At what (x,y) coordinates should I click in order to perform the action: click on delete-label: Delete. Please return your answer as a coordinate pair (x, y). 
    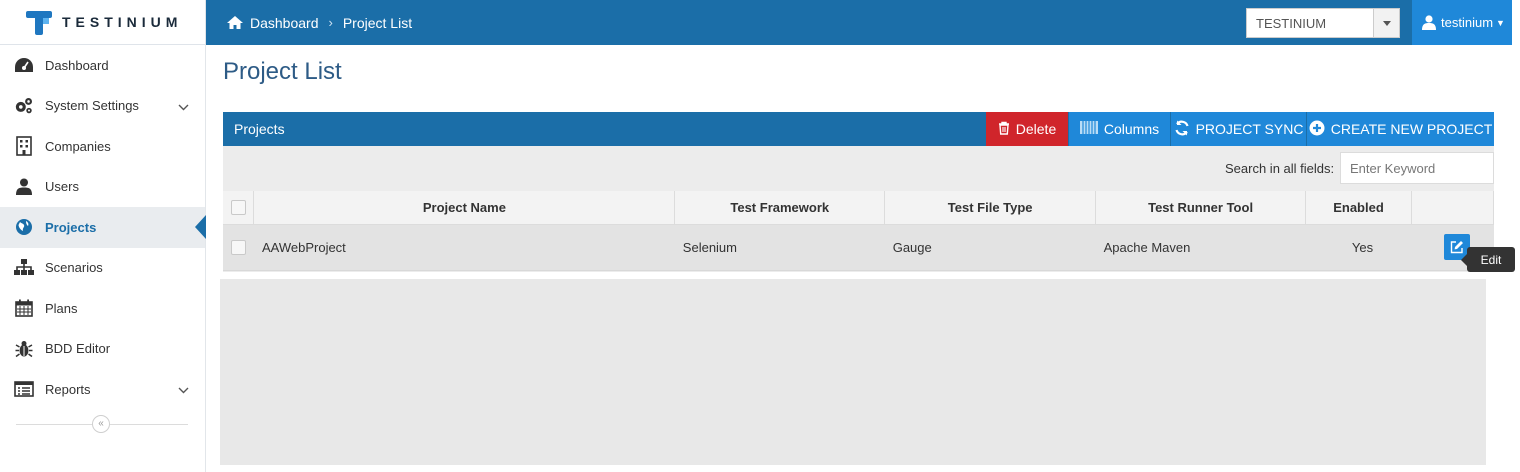
    Looking at the image, I should click on (1036, 129).